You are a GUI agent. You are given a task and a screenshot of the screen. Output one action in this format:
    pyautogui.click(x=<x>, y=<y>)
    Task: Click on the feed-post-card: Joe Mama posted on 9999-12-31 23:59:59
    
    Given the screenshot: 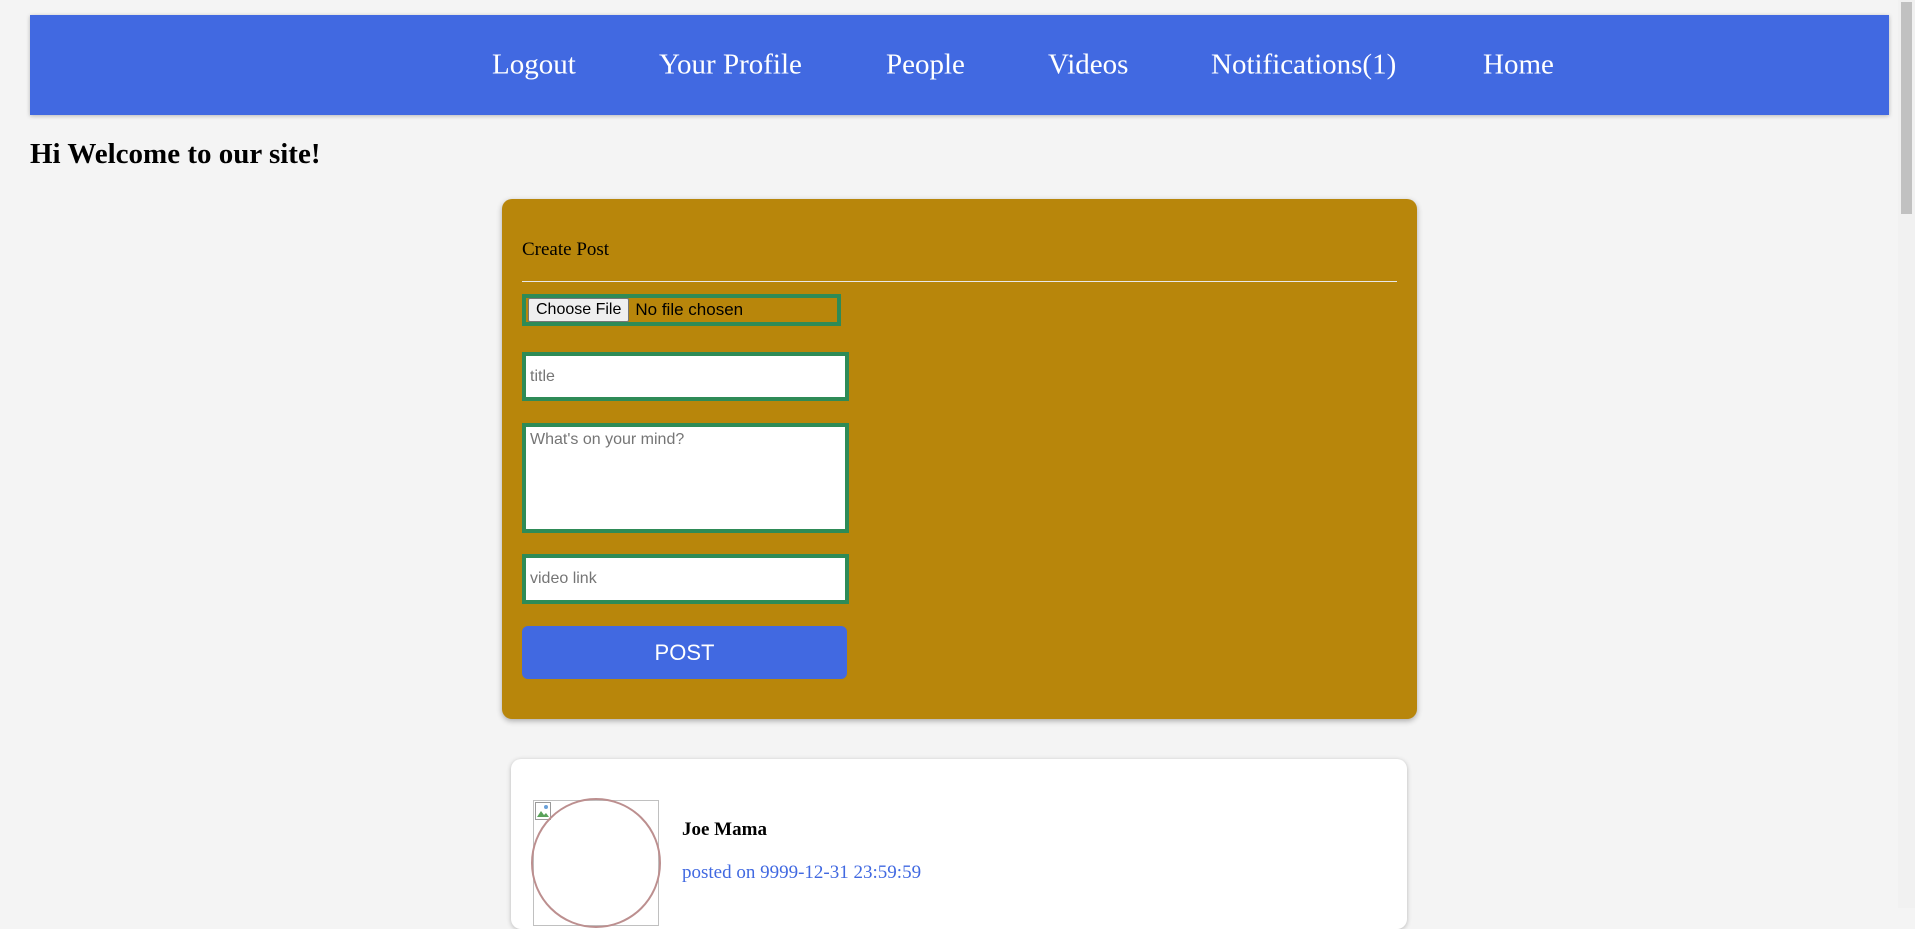 What is the action you would take?
    pyautogui.click(x=959, y=844)
    